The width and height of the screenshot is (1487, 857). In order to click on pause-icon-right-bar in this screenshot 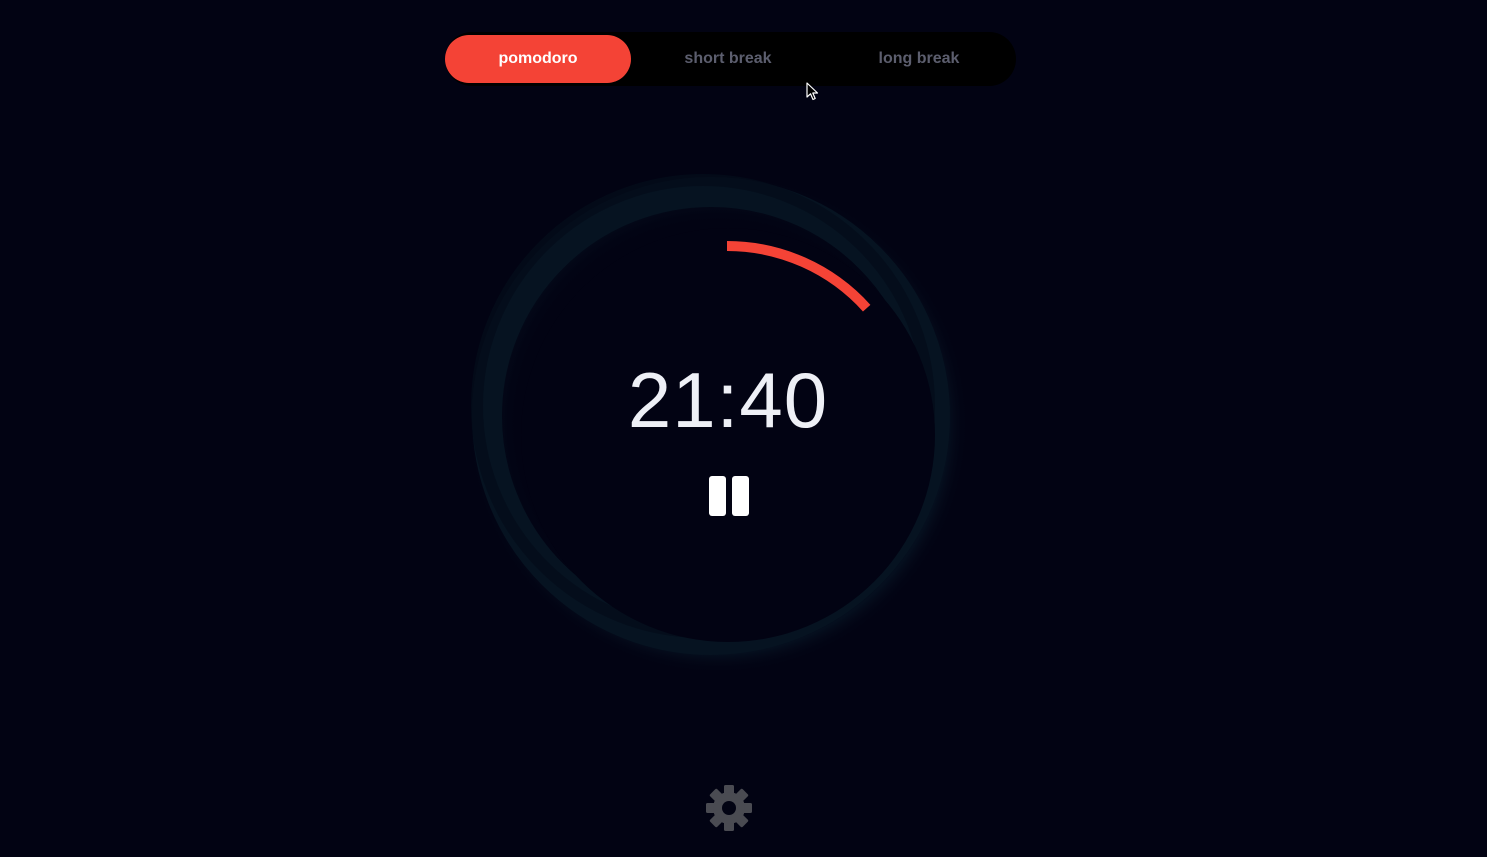, I will do `click(740, 496)`.